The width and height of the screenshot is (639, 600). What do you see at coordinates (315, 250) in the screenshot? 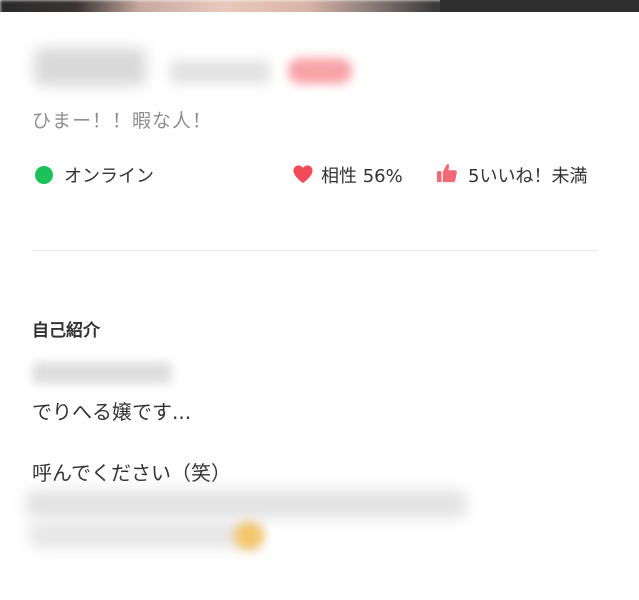
I see `divider` at bounding box center [315, 250].